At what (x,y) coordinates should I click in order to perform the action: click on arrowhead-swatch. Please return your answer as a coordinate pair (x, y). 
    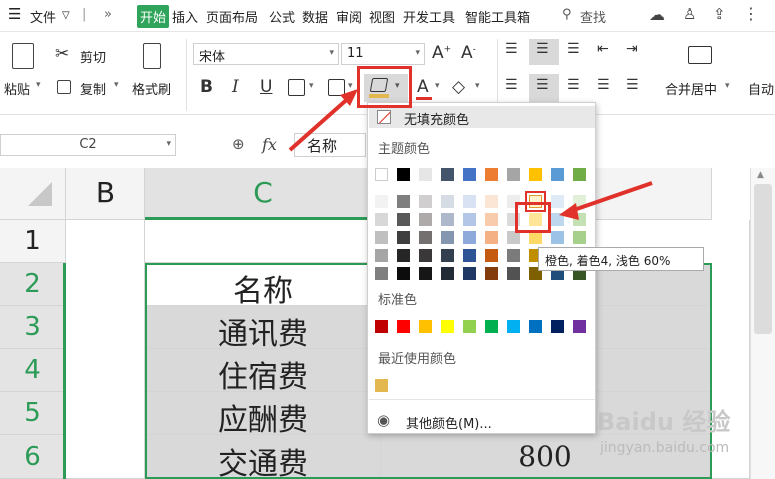
    Looking at the image, I should click on (569, 211).